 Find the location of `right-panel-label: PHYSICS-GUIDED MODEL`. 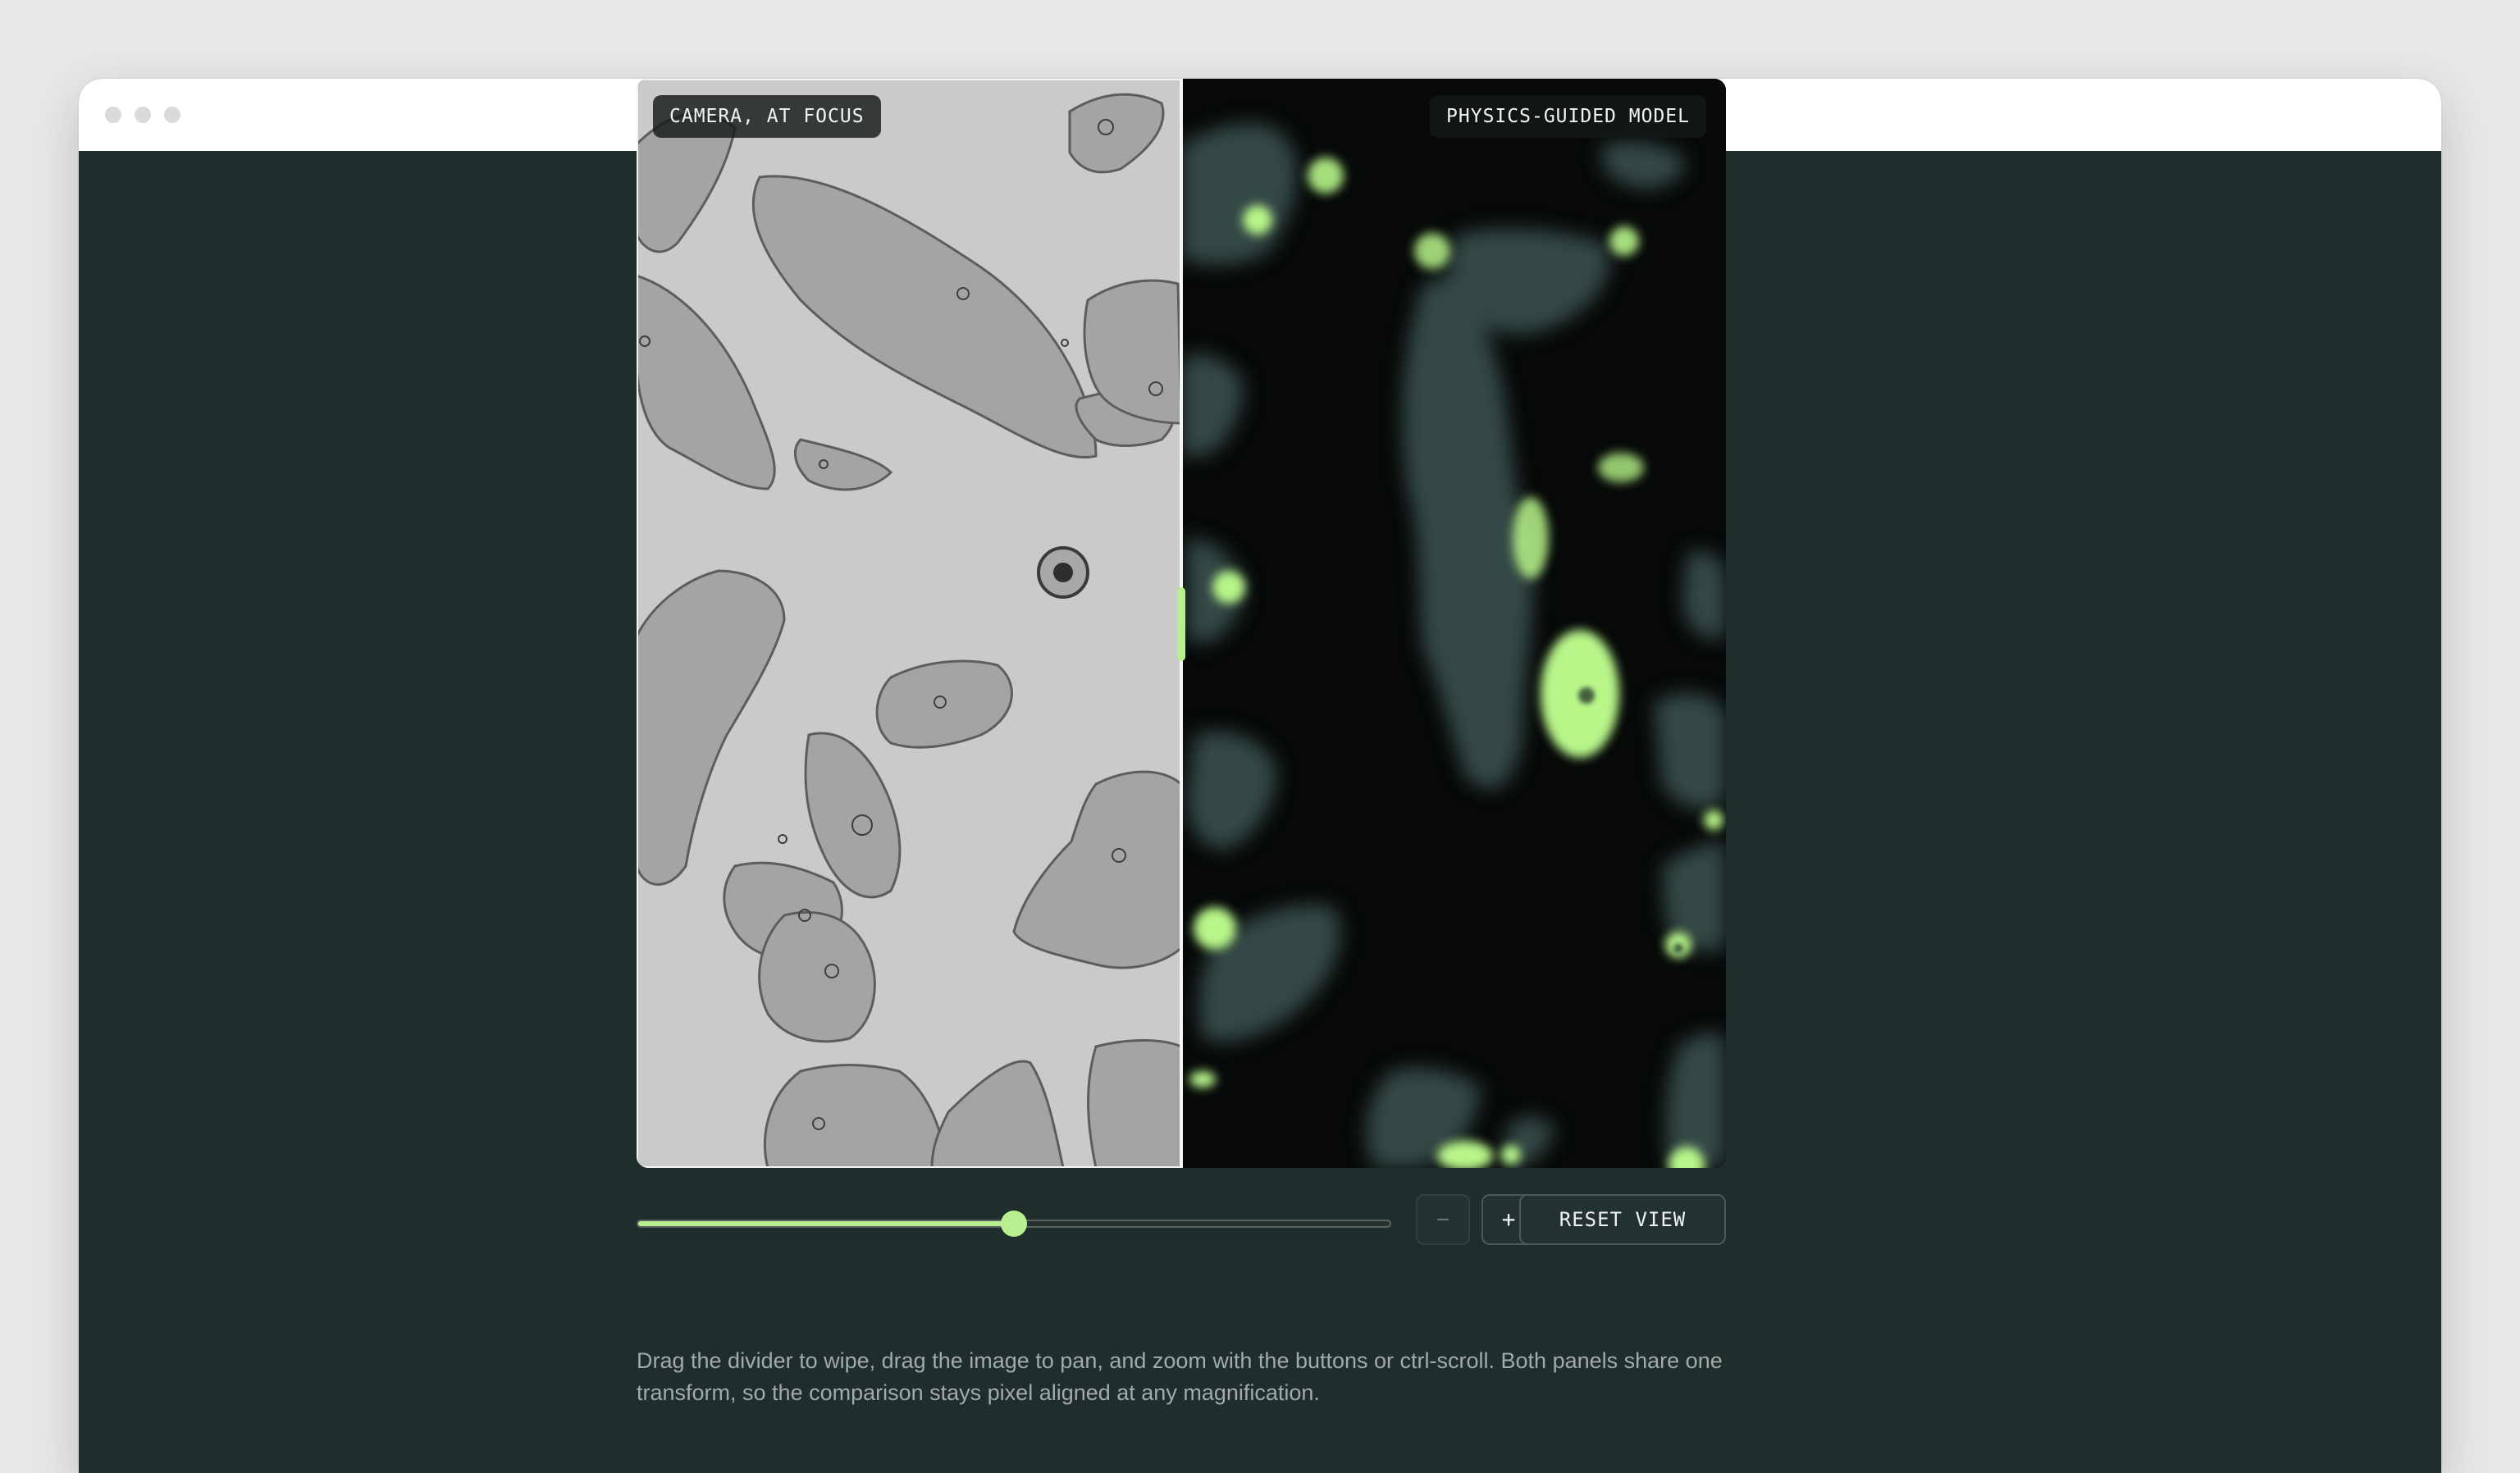

right-panel-label: PHYSICS-GUIDED MODEL is located at coordinates (1568, 116).